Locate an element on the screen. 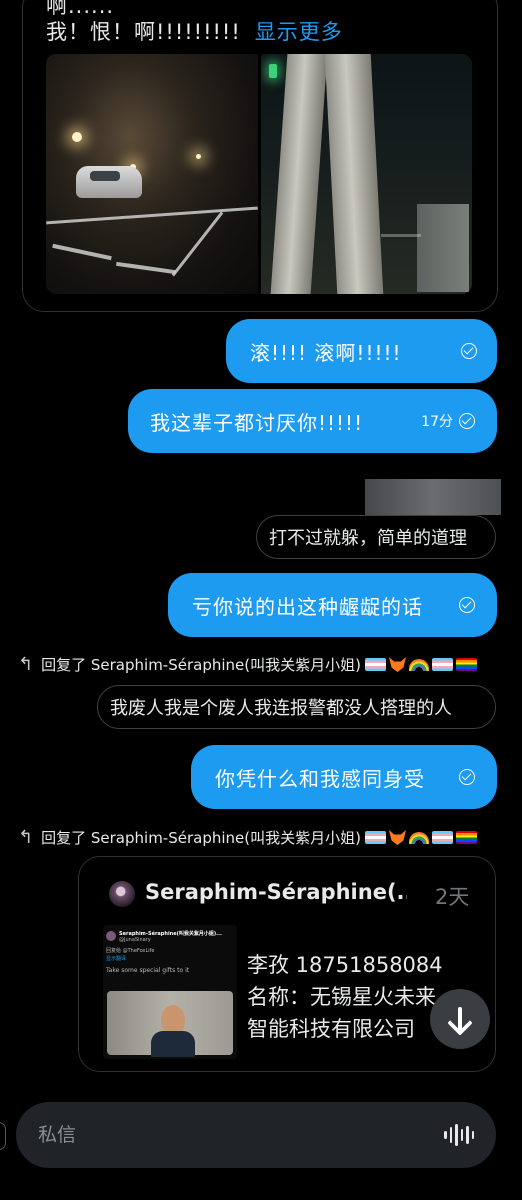 The height and width of the screenshot is (1200, 522). received-message-line2: 我！恨！啊!!!!!!!!! 显示更多 is located at coordinates (194, 31).